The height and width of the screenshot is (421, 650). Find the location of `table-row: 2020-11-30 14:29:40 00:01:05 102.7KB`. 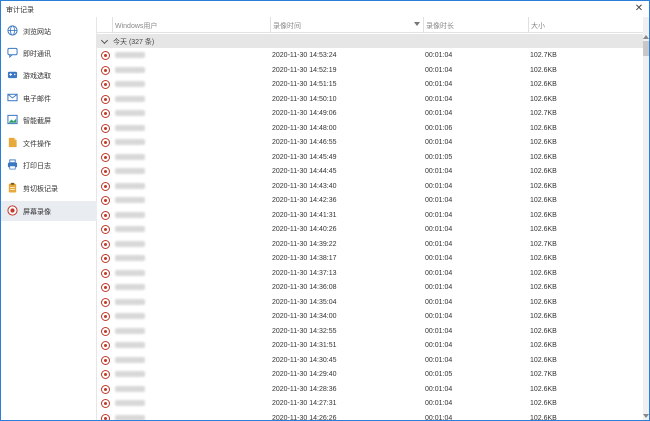

table-row: 2020-11-30 14:29:40 00:01:05 102.7KB is located at coordinates (370, 374).